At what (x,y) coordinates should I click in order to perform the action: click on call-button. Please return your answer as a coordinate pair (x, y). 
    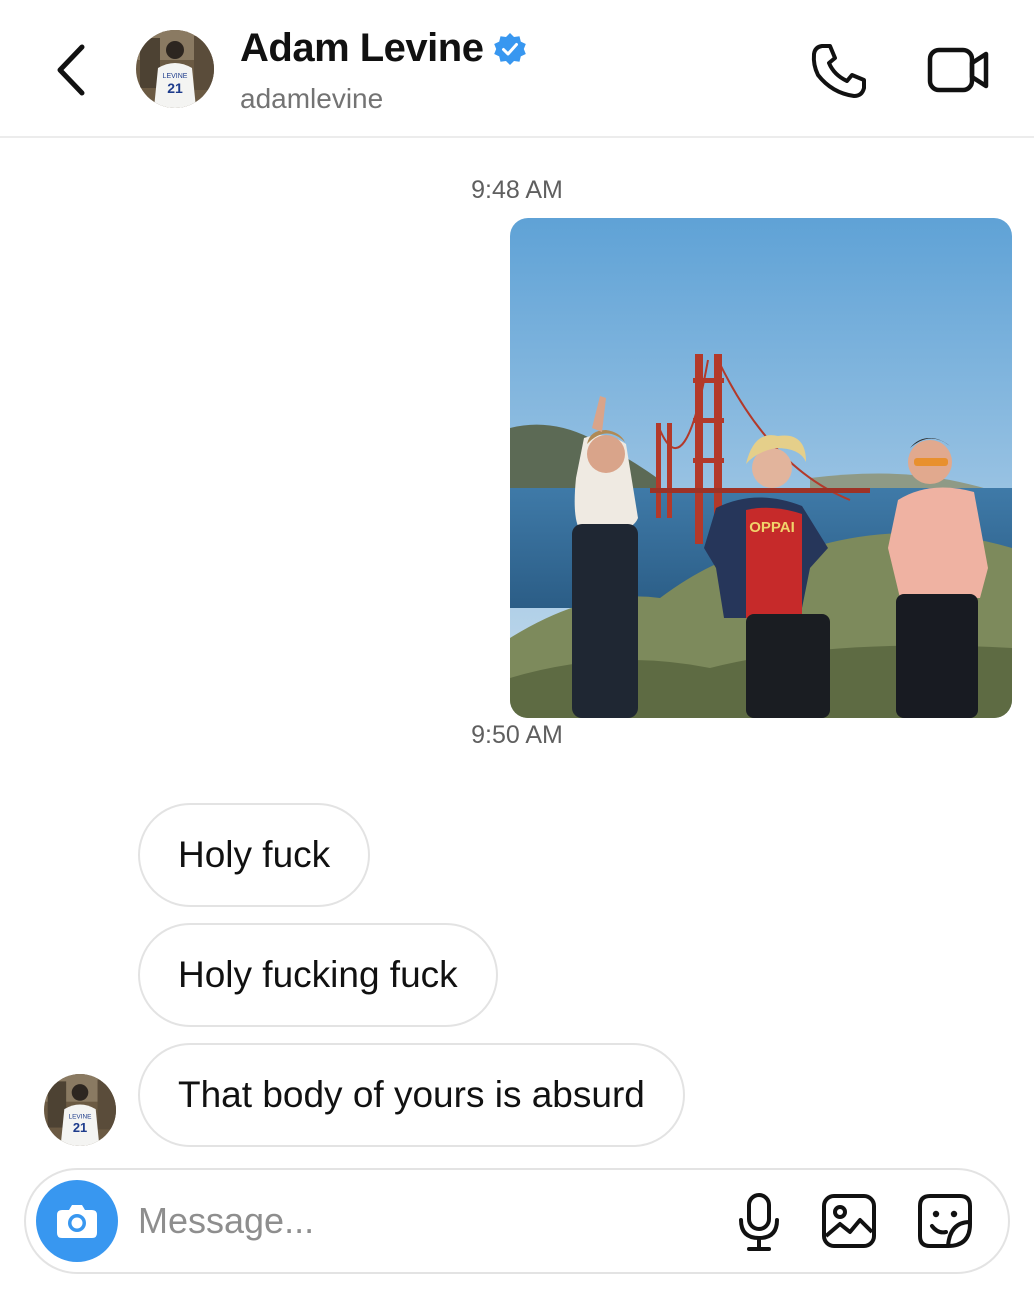
    Looking at the image, I should click on (840, 71).